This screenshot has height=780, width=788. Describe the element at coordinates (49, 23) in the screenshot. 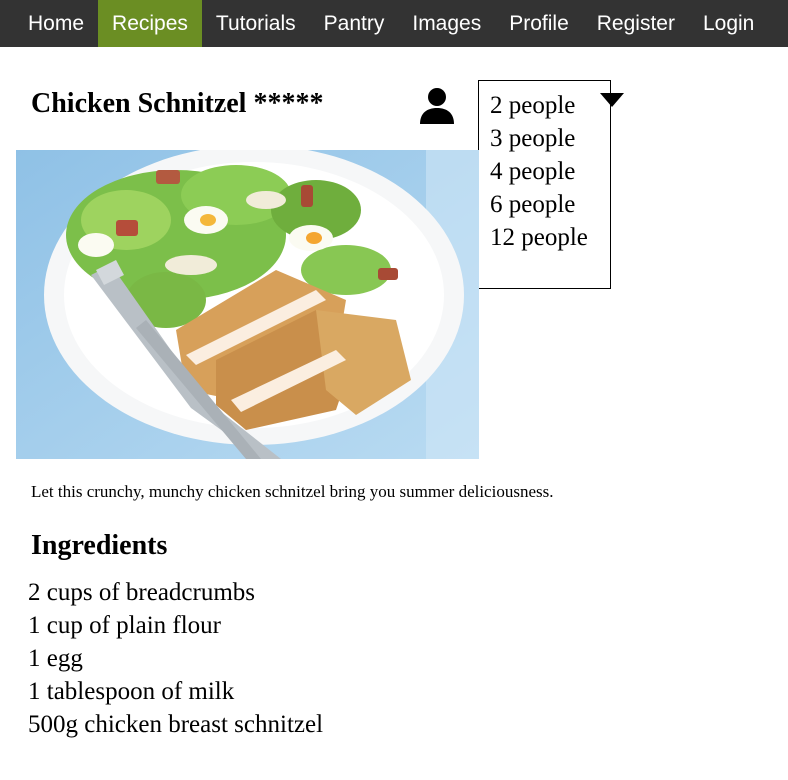

I see `nav-home: Home` at that location.